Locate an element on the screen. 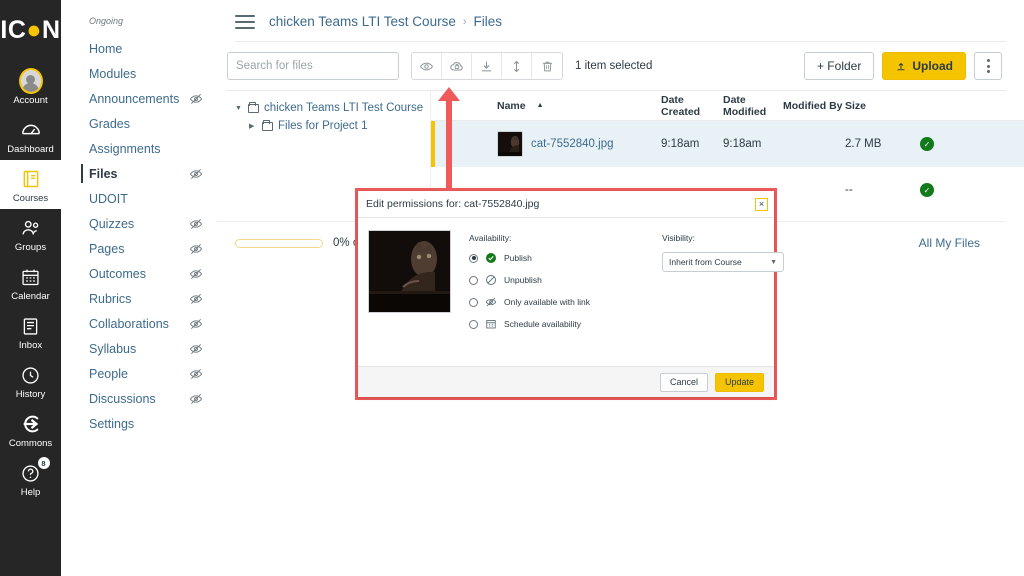 This screenshot has height=576, width=1024. search-input is located at coordinates (313, 66).